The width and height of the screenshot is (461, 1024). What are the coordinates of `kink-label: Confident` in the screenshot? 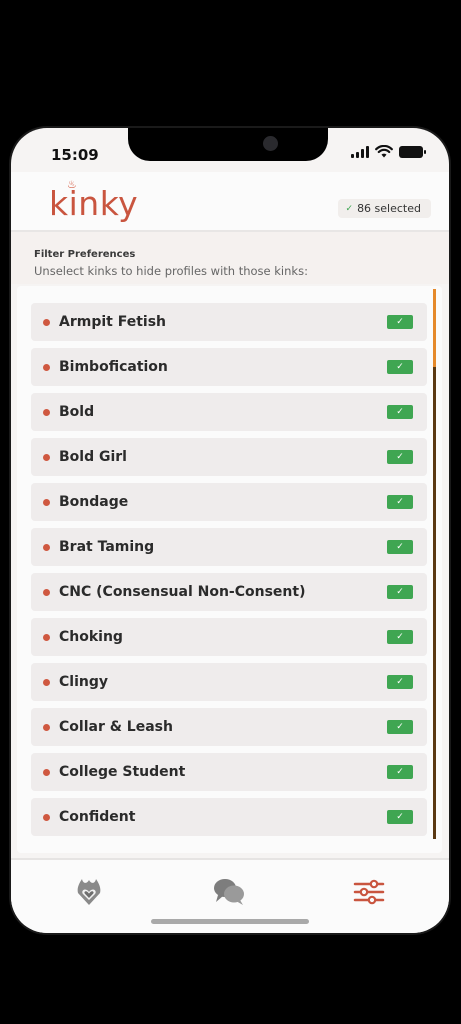 It's located at (97, 817).